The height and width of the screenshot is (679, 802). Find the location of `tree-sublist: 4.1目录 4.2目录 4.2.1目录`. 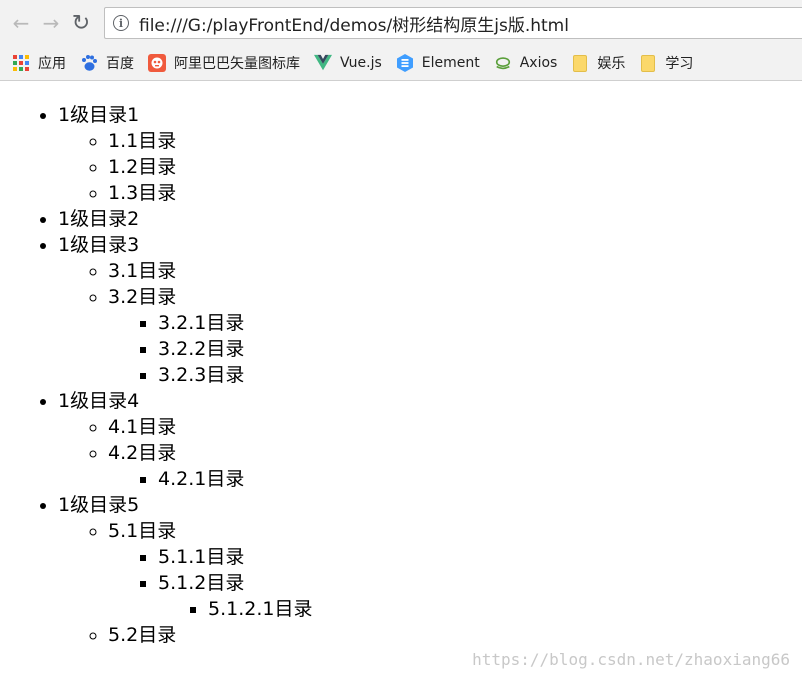

tree-sublist: 4.1目录 4.2目录 4.2.1目录 is located at coordinates (185, 453).